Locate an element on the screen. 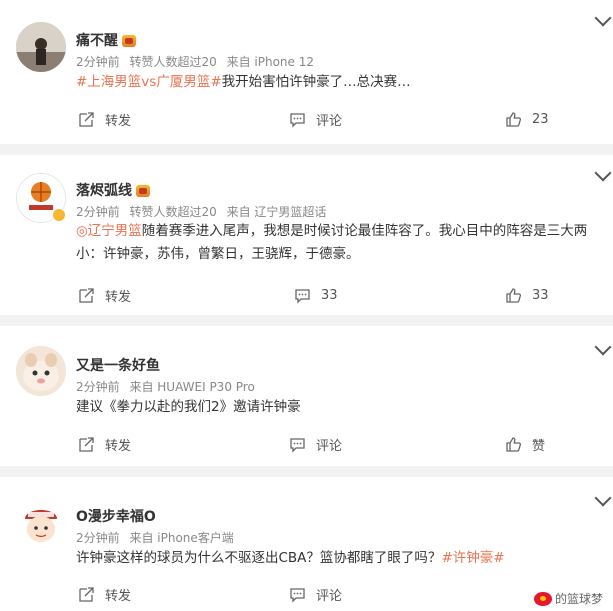 The width and height of the screenshot is (613, 611). like-label: 赞 is located at coordinates (539, 446).